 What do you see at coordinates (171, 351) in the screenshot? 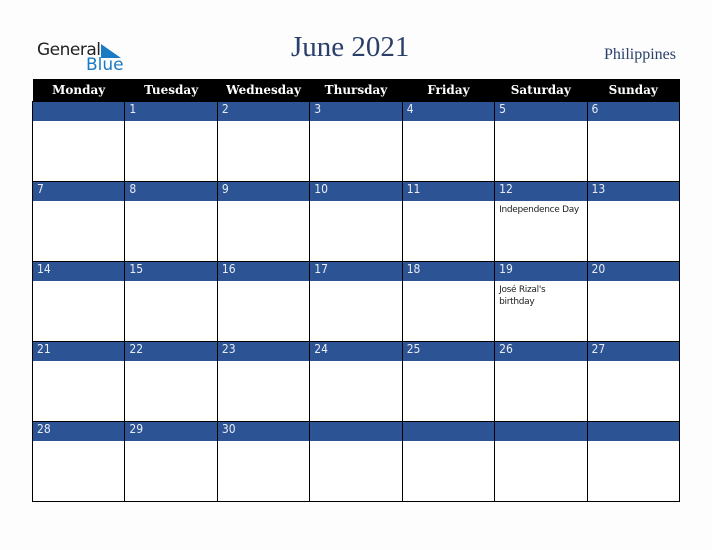
I see `date-number: 22` at bounding box center [171, 351].